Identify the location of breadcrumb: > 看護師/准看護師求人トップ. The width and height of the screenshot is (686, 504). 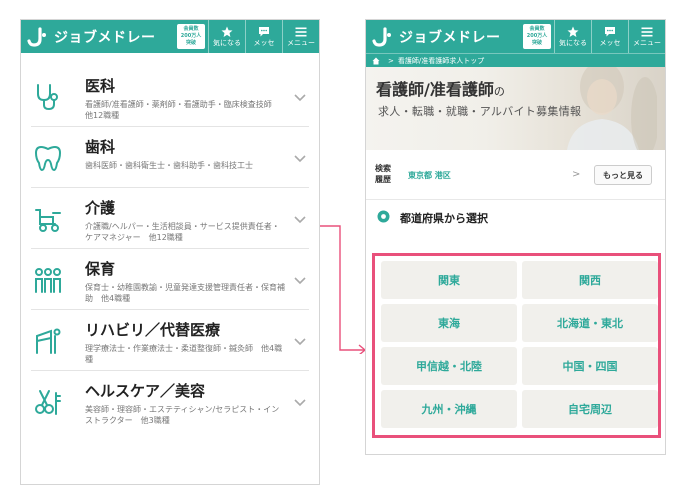
(515, 60).